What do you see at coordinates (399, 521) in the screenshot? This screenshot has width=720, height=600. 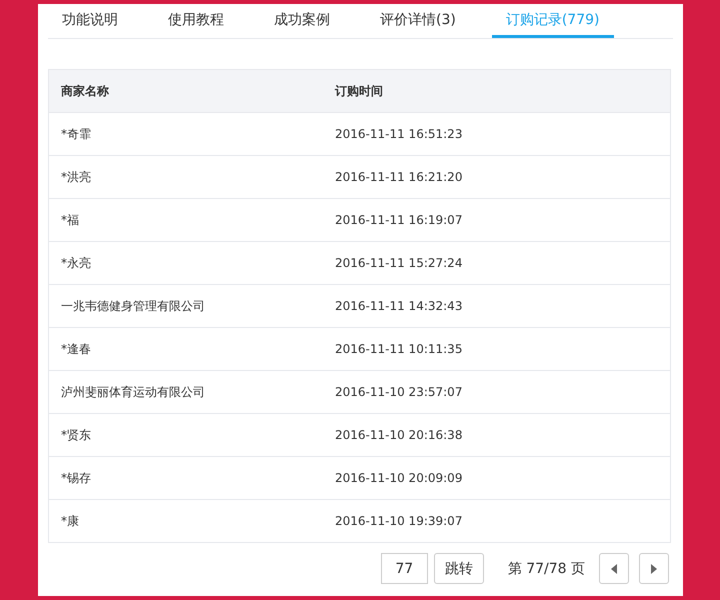 I see `table-cell-text: 2016-11-10 19:39:07` at bounding box center [399, 521].